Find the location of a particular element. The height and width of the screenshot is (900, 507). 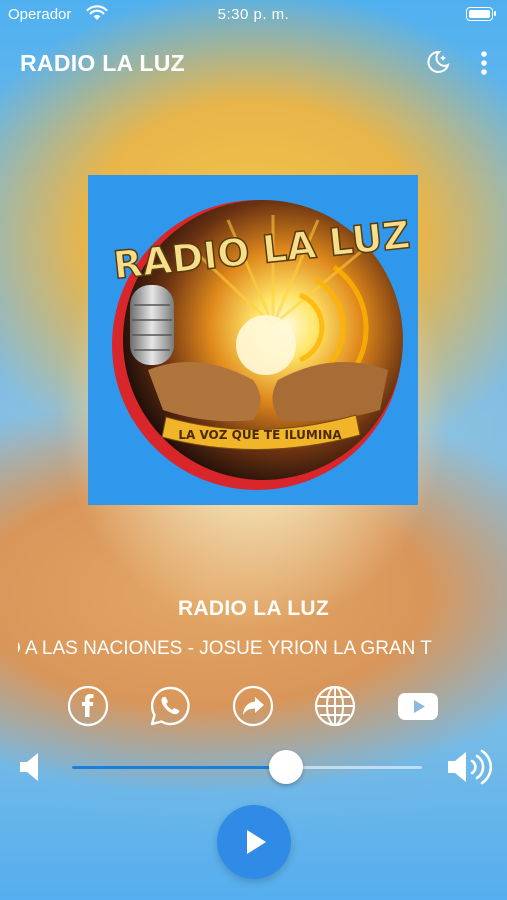

more-vert-icon is located at coordinates (484, 66).